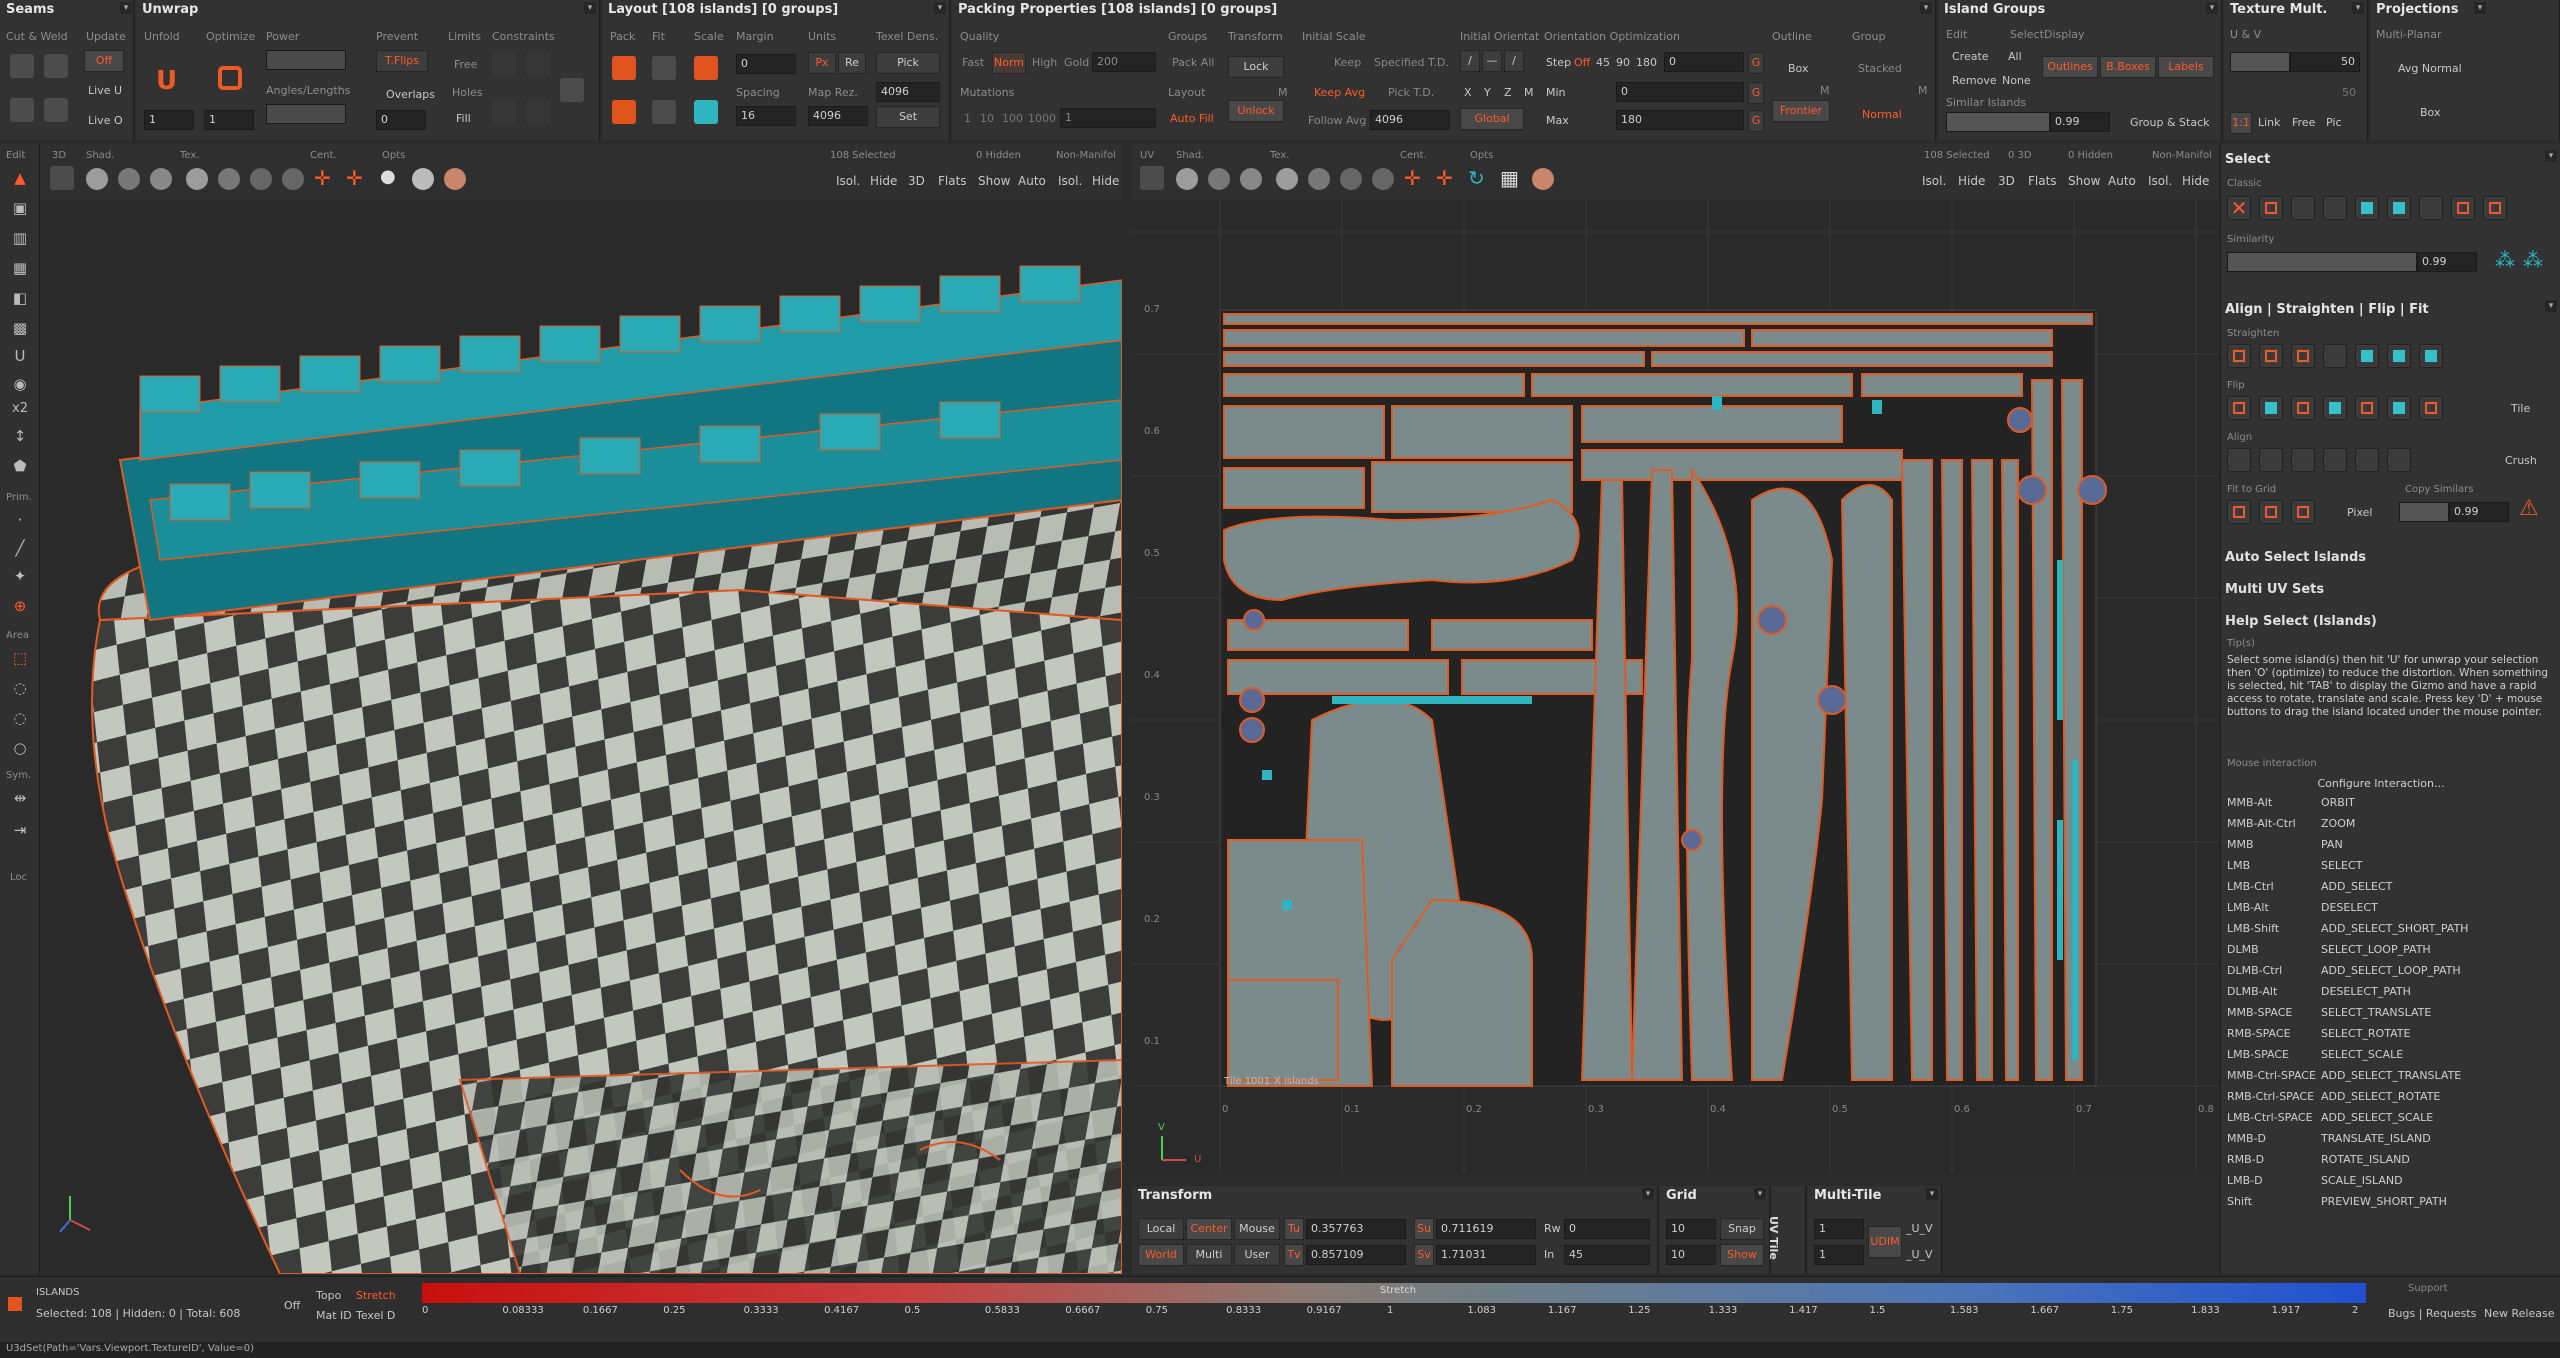  Describe the element at coordinates (2070, 67) in the screenshot. I see `ig-outlines-button: Outlines` at that location.